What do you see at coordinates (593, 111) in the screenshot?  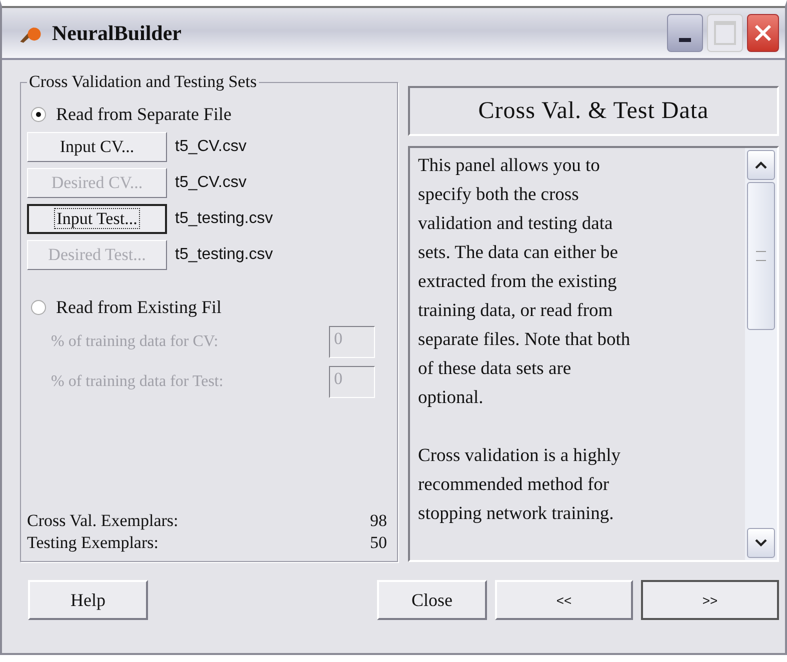 I see `panel-title: Cross Val. & Test Data` at bounding box center [593, 111].